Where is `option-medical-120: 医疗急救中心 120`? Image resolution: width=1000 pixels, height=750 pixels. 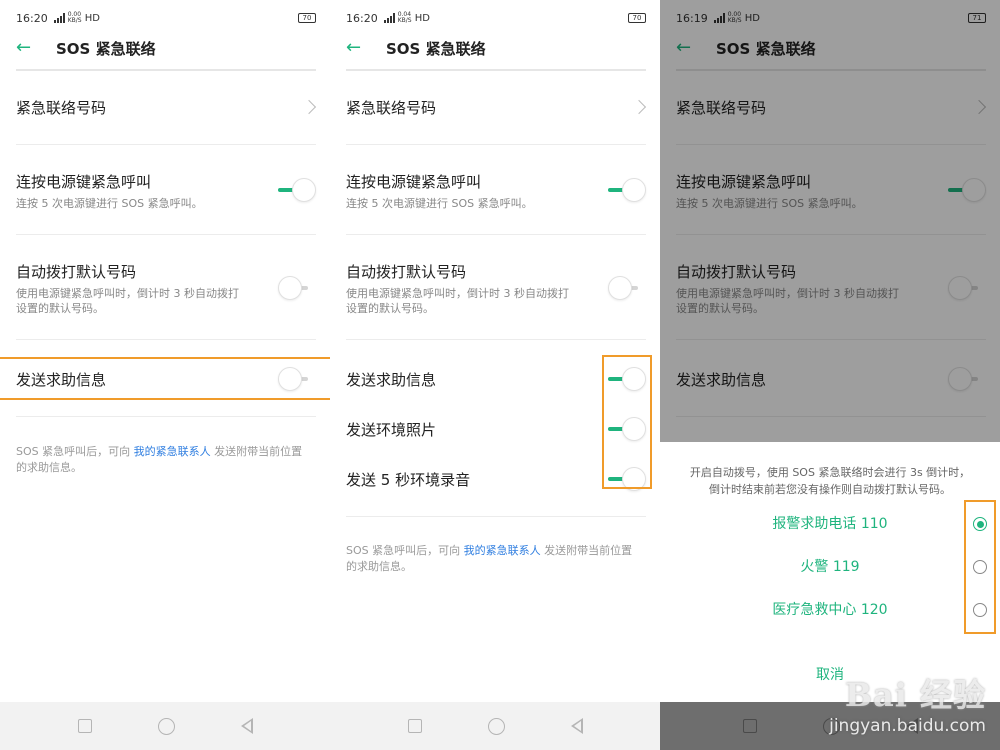 option-medical-120: 医疗急救中心 120 is located at coordinates (830, 610).